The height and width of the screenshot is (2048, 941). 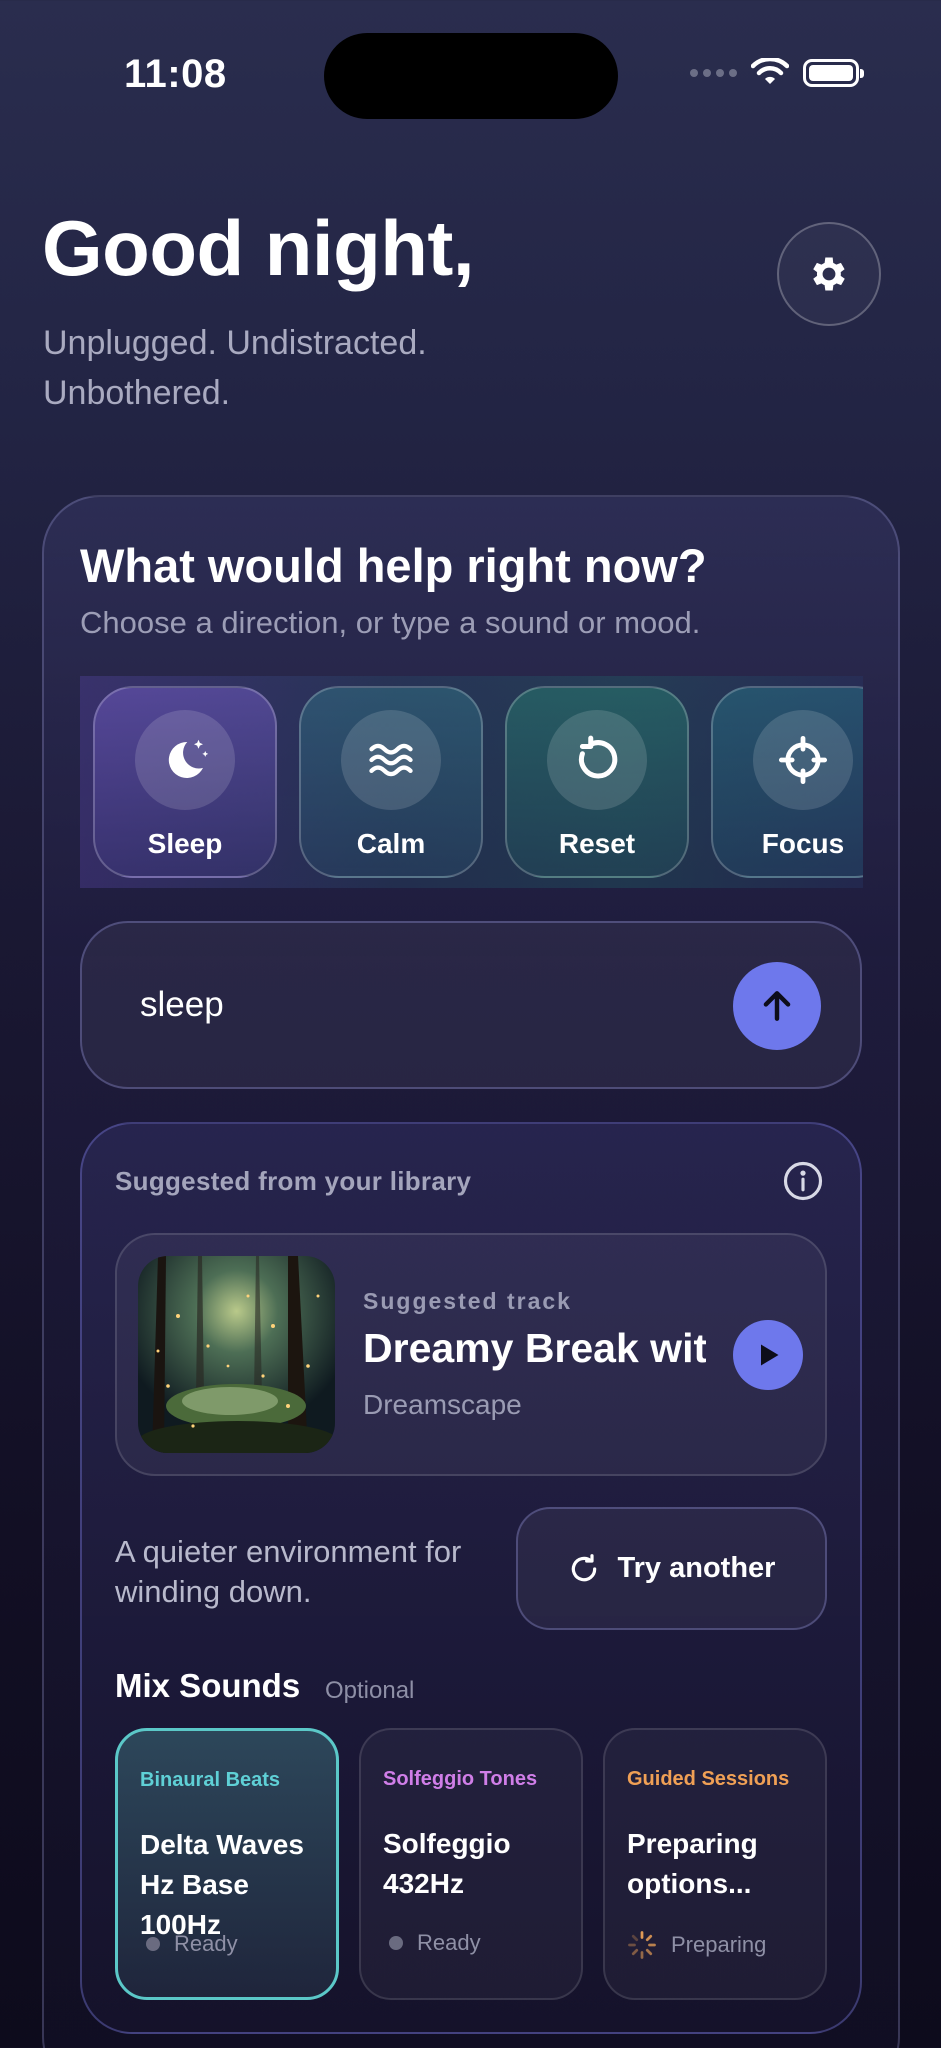 I want to click on direction-focus: Focus, so click(x=787, y=782).